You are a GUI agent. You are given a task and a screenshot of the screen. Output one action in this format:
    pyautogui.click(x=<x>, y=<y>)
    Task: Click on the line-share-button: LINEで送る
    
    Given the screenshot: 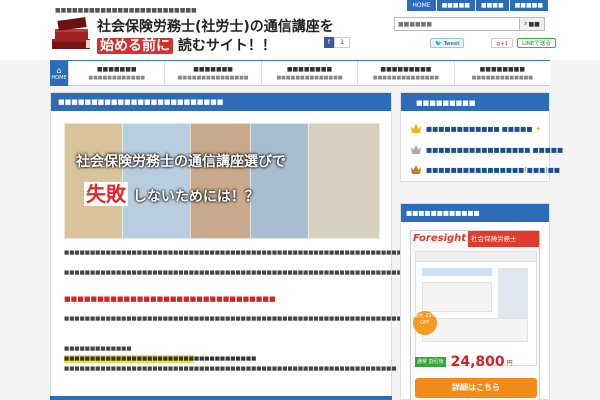 What is the action you would take?
    pyautogui.click(x=536, y=43)
    